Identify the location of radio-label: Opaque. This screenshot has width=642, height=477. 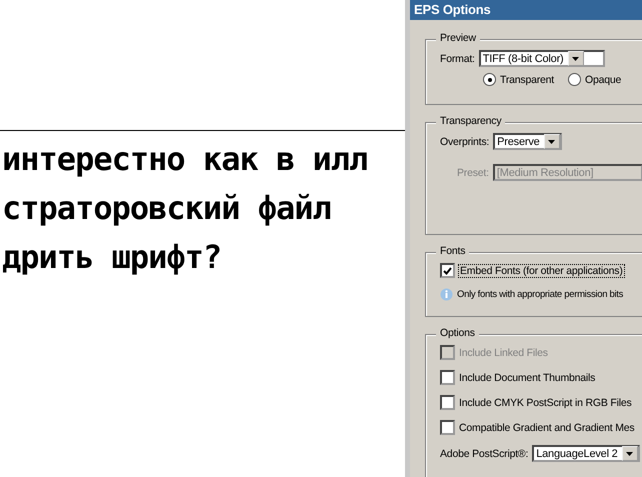
(603, 80).